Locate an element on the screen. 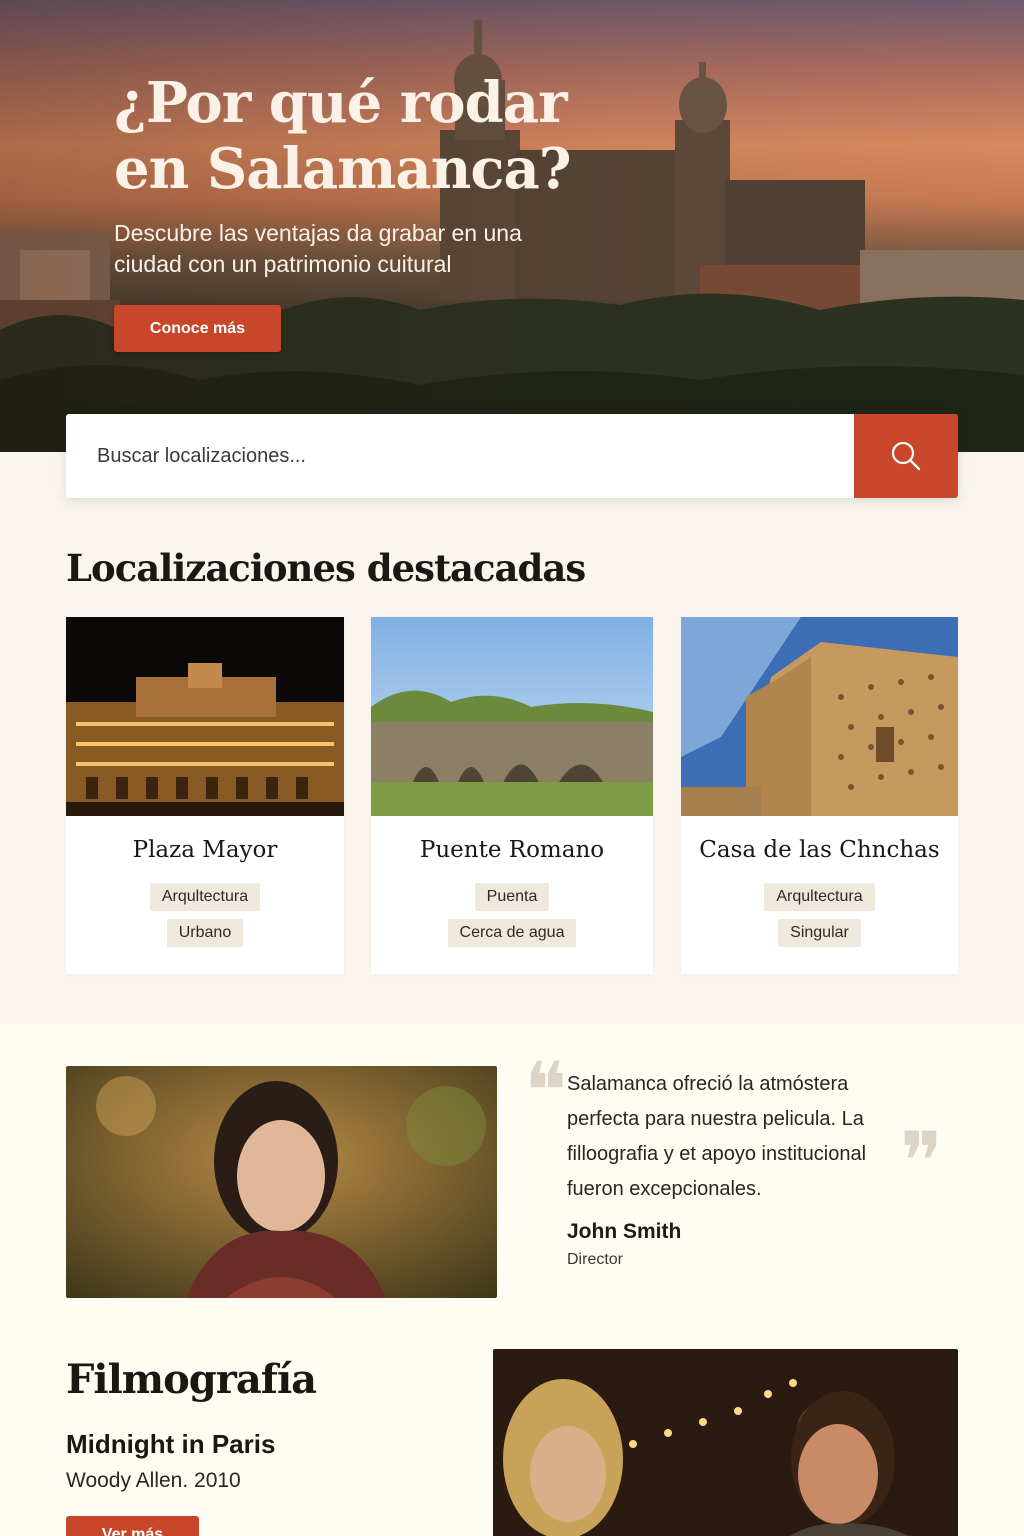  quote-open-icon: ❝ is located at coordinates (546, 1091).